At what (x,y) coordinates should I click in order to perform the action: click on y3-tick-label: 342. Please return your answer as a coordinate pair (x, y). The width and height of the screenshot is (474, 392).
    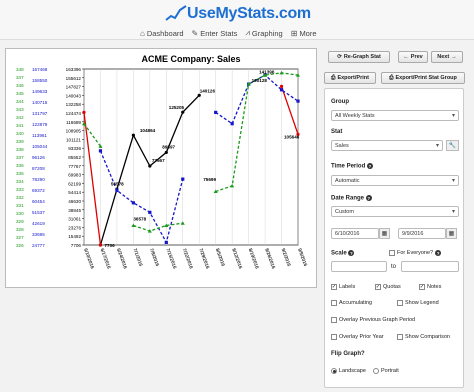
    Looking at the image, I should click on (20, 117).